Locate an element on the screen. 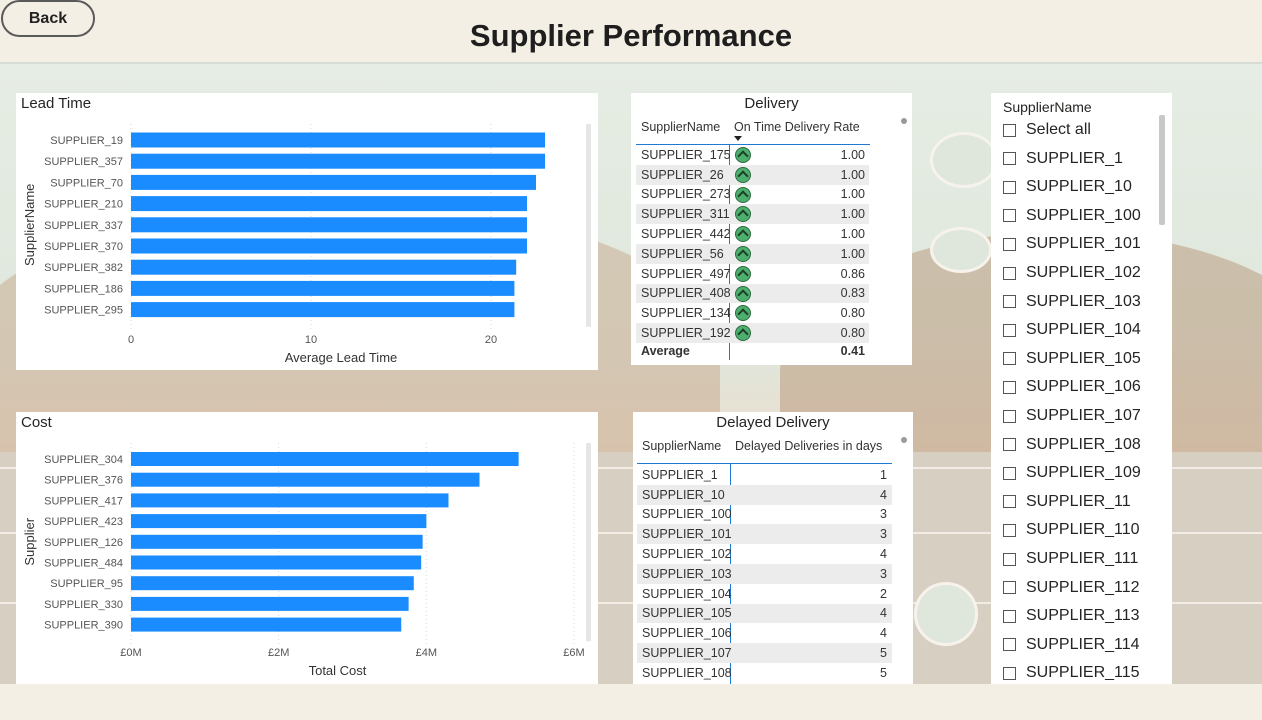 The image size is (1262, 720). slicer-item: SUPPLIER_109 is located at coordinates (1072, 473).